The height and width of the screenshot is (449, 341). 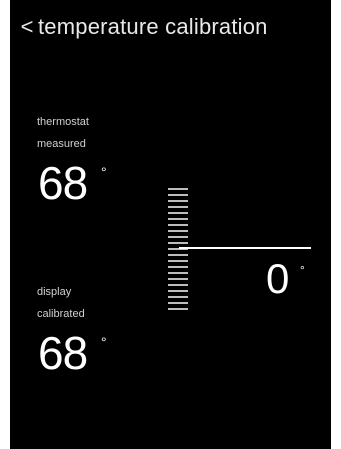 What do you see at coordinates (302, 270) in the screenshot?
I see `offset-degree-symbol: °` at bounding box center [302, 270].